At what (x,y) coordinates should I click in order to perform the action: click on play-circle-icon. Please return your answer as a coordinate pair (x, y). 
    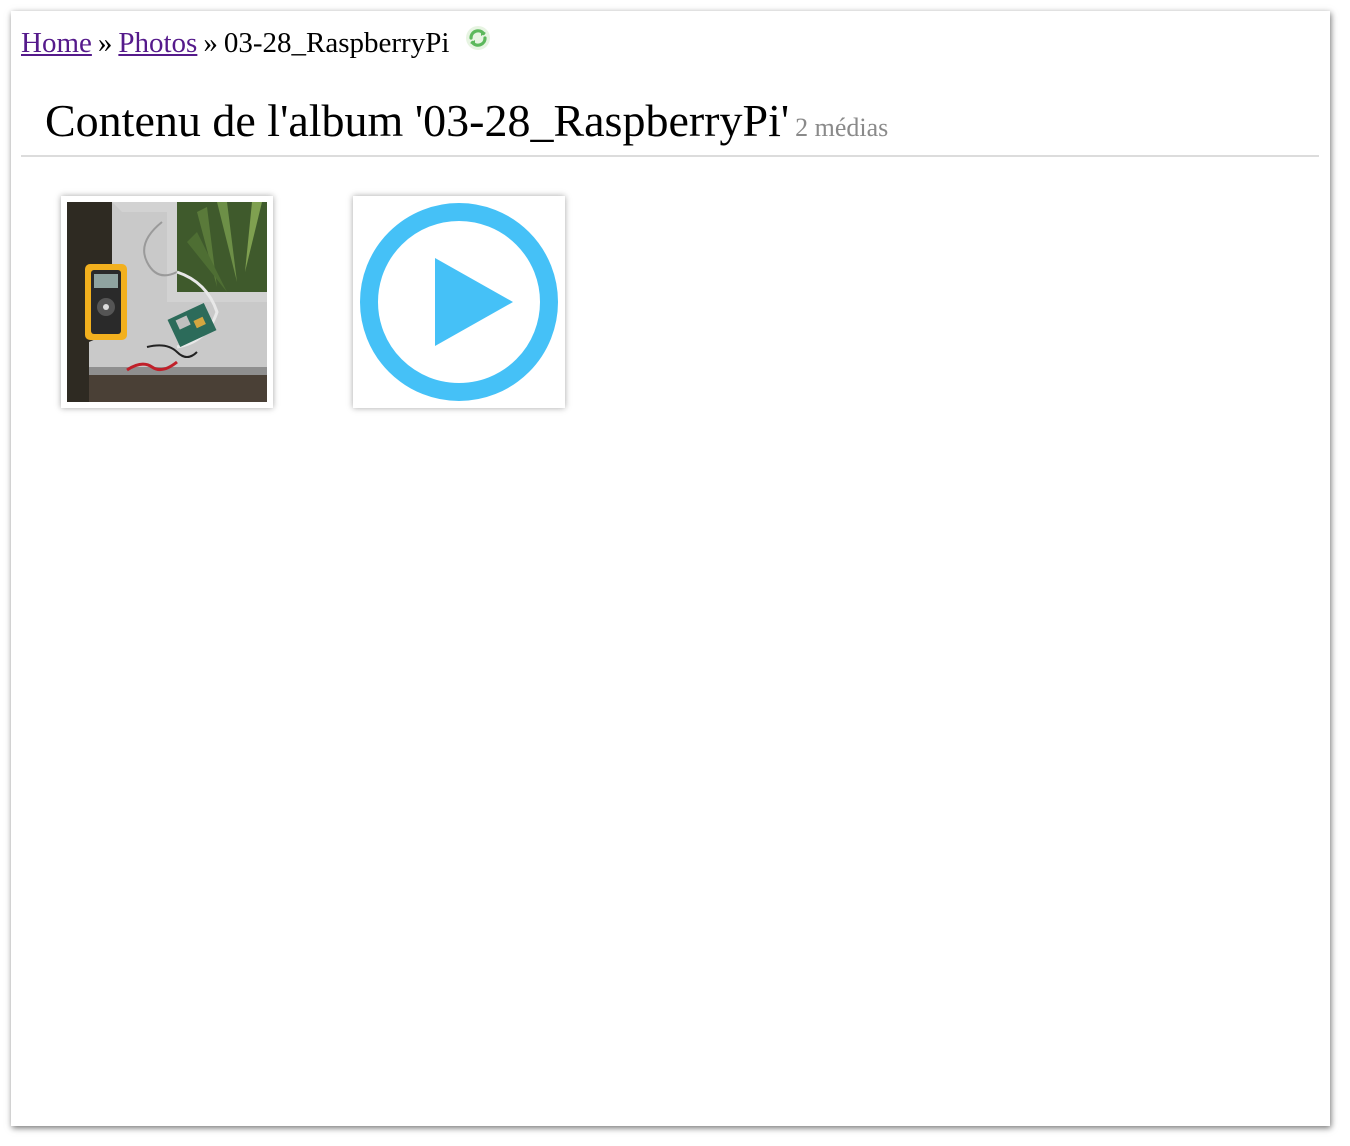
    Looking at the image, I should click on (459, 302).